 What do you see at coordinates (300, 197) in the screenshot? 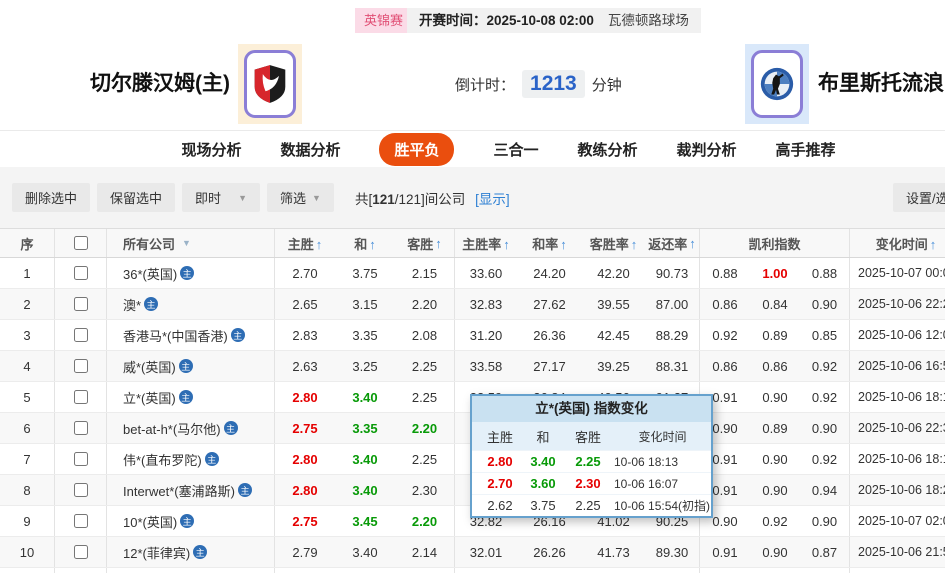
I see `filter-dropdown: 筛选 ▼` at bounding box center [300, 197].